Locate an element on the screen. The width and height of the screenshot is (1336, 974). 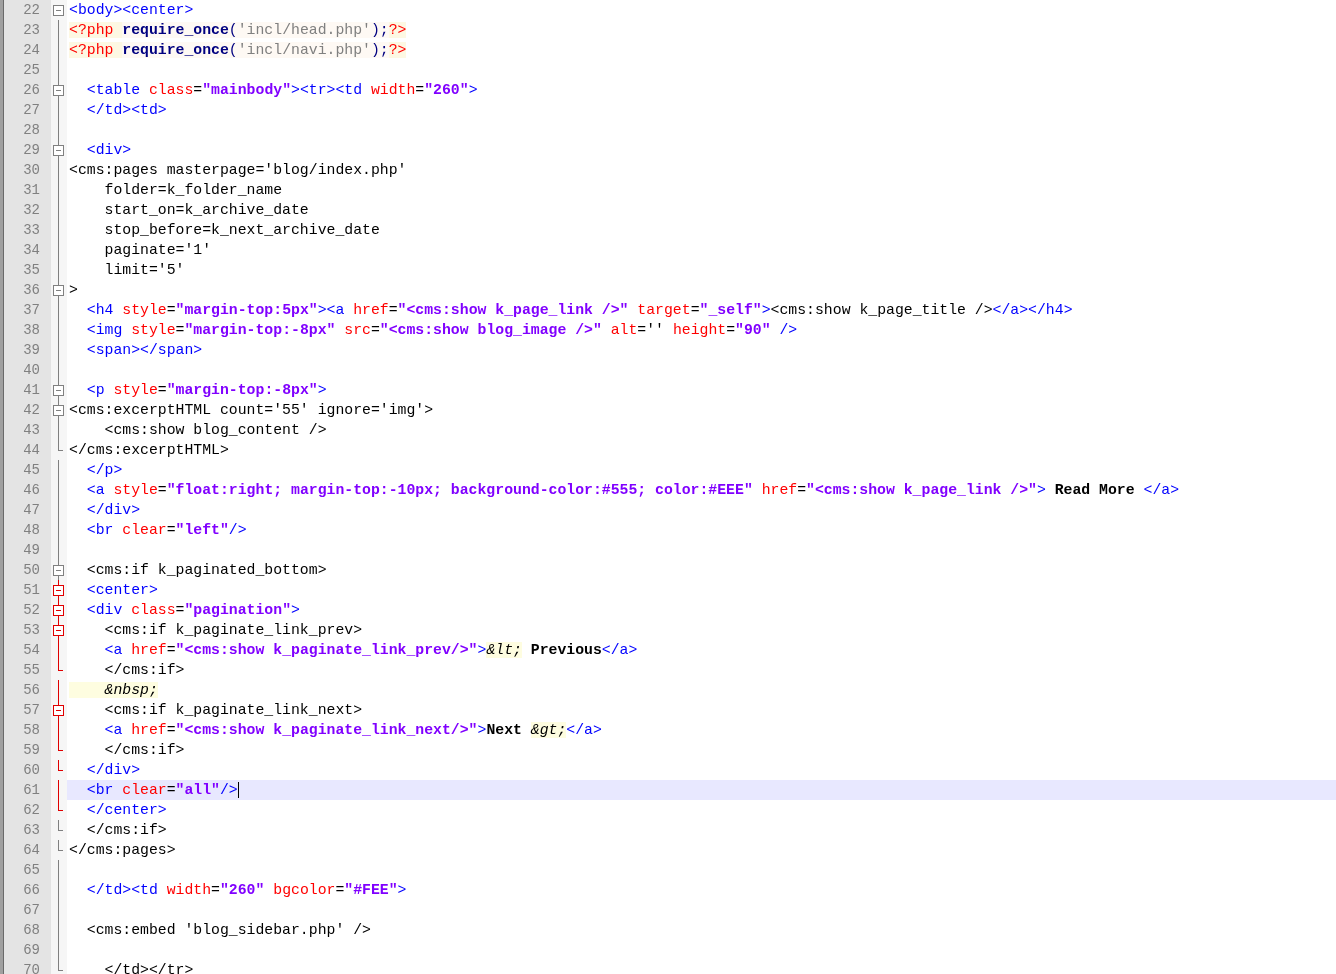
code-line: <span></span> is located at coordinates (144, 350).